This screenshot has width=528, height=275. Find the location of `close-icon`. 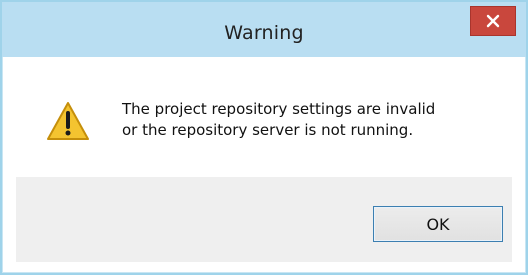

close-icon is located at coordinates (493, 21).